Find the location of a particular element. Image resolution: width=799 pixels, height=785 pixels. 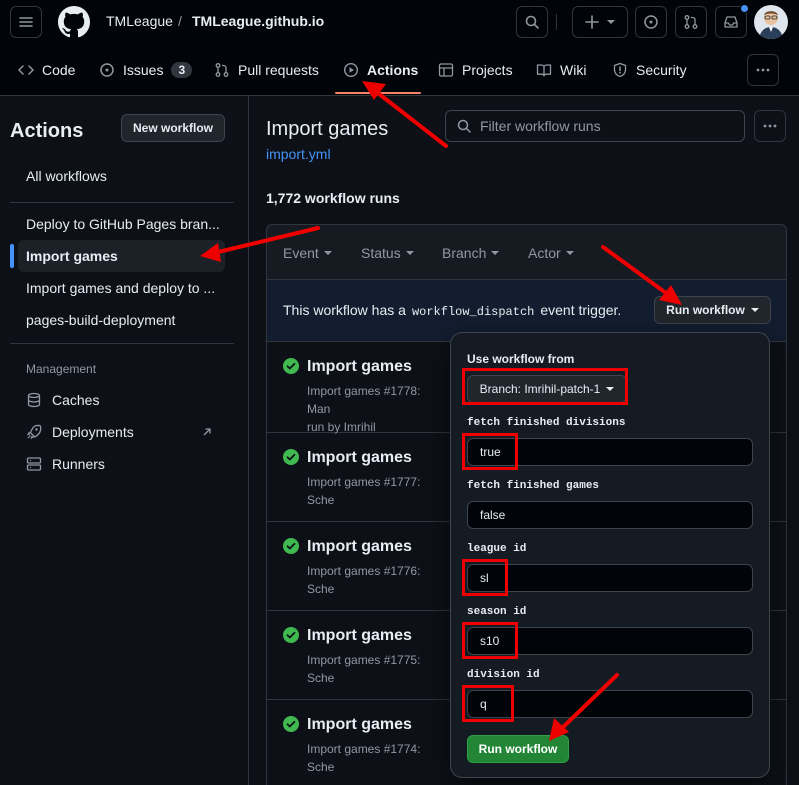

inbox-button is located at coordinates (732, 21).